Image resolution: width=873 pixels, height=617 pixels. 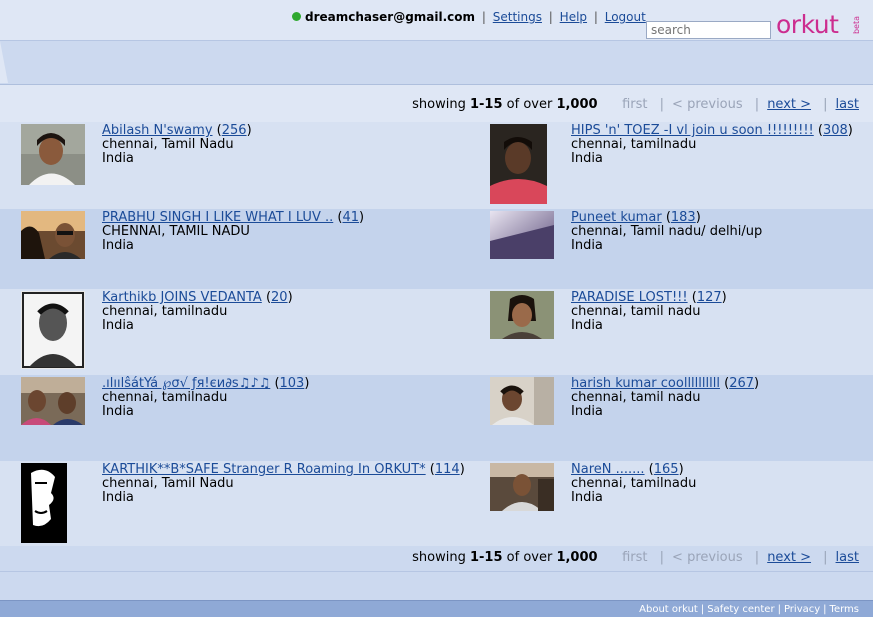 What do you see at coordinates (350, 217) in the screenshot?
I see `friend-count-link: 41` at bounding box center [350, 217].